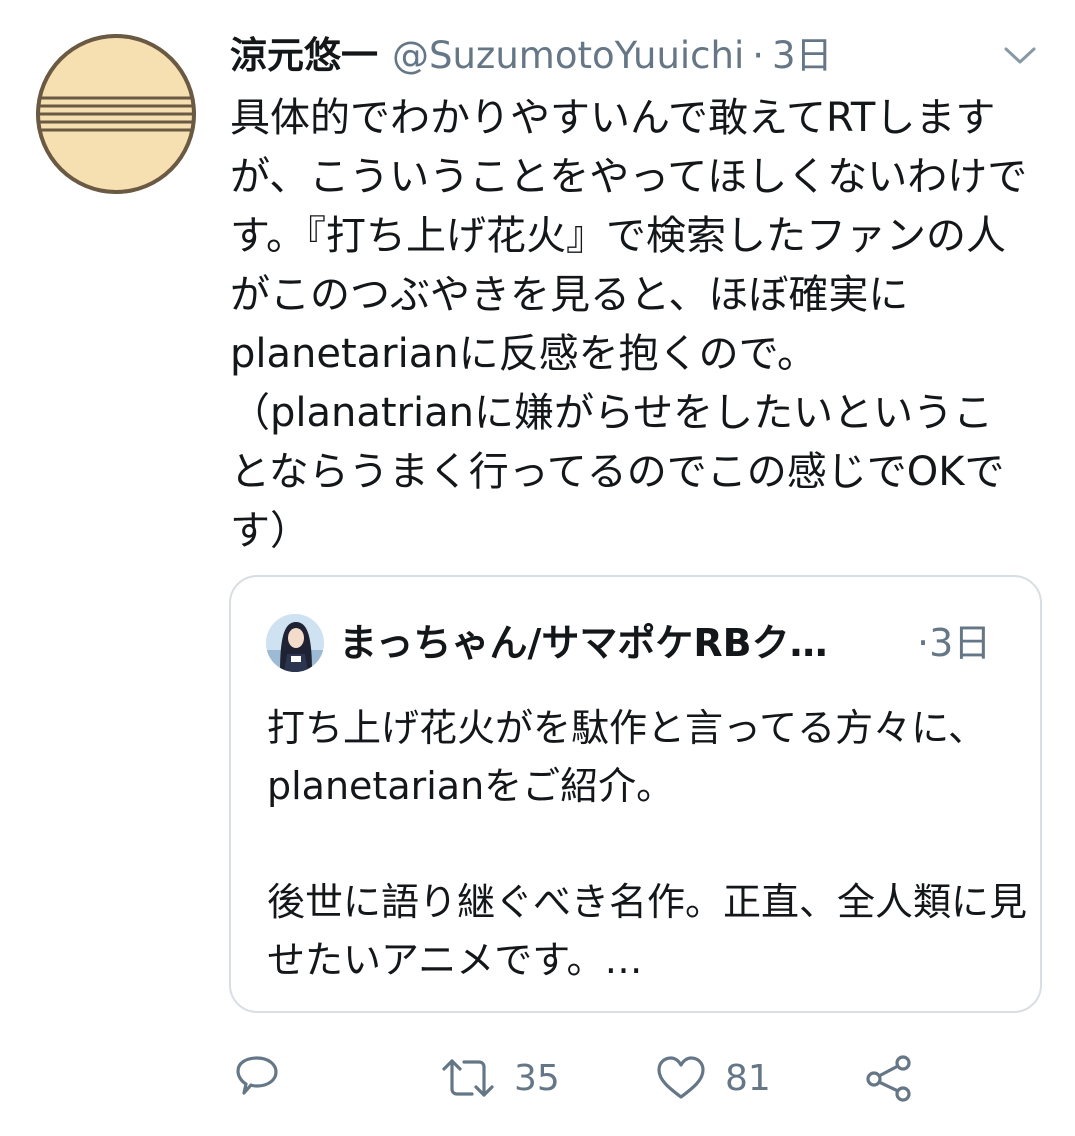  I want to click on reply-icon, so click(257, 1075).